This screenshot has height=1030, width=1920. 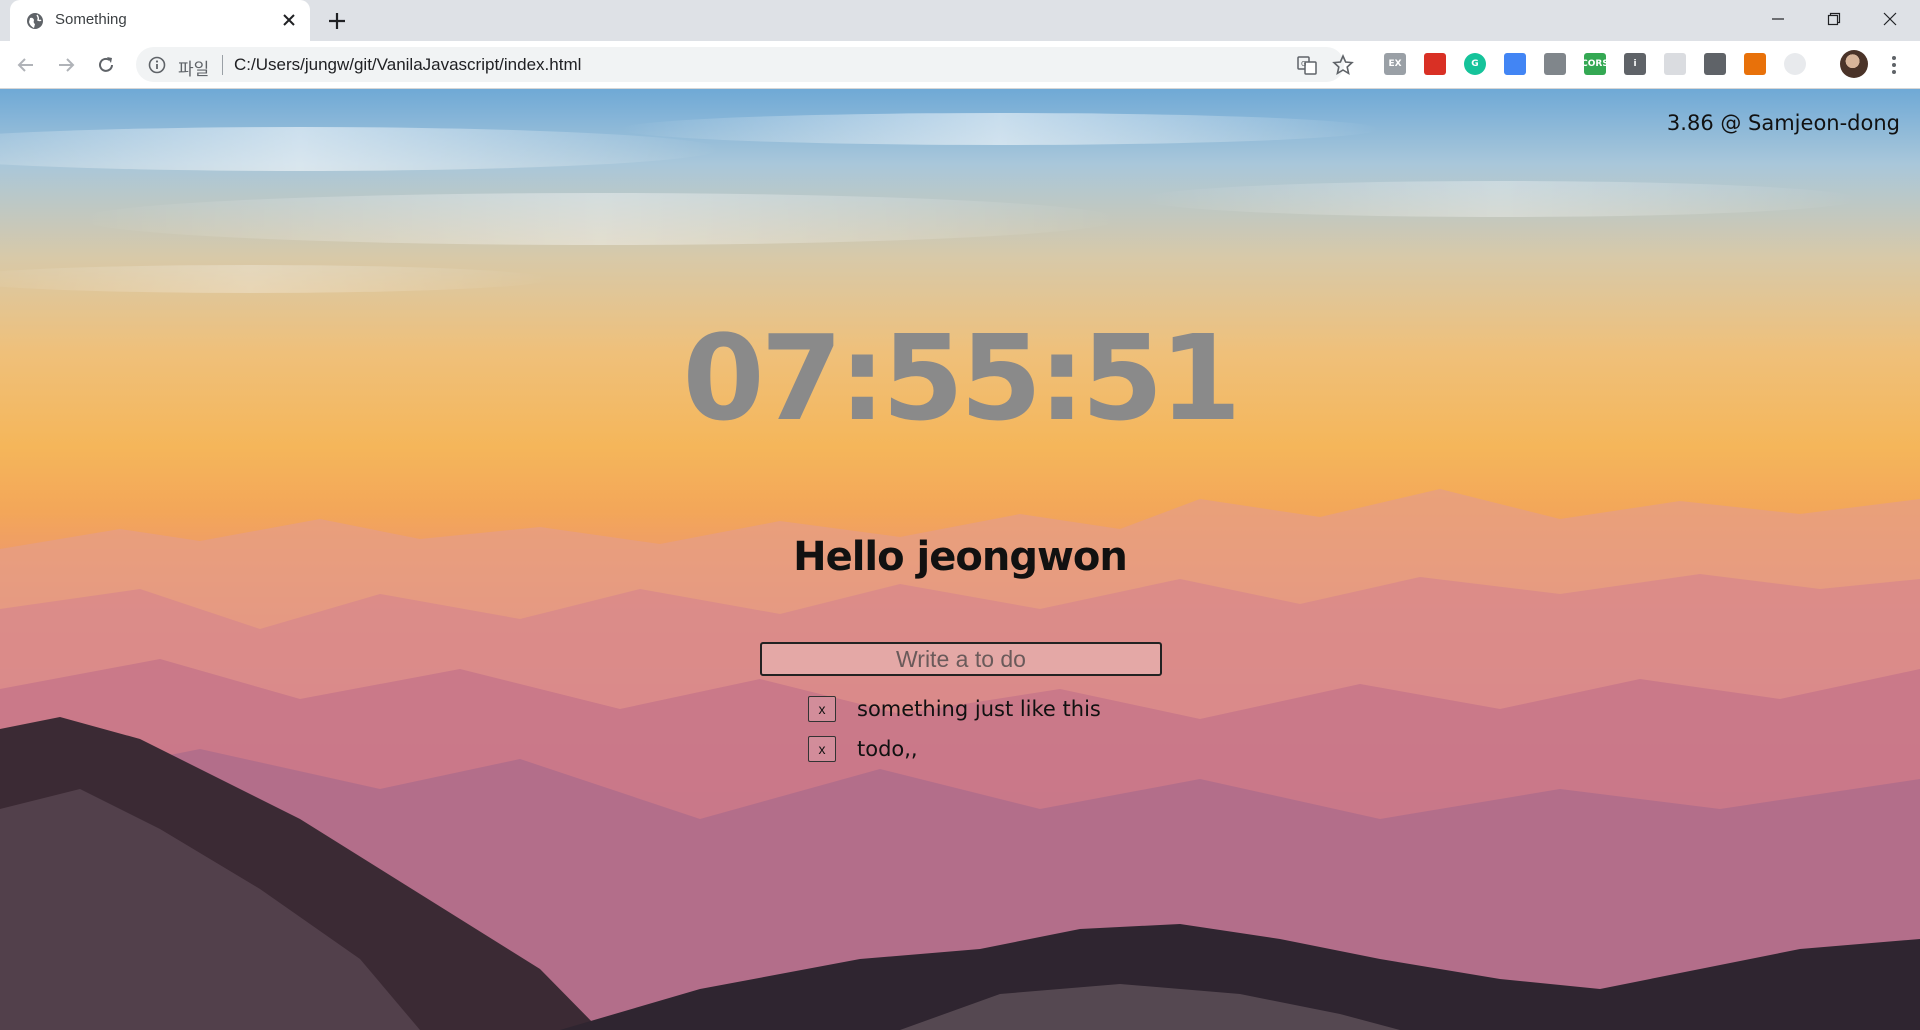 What do you see at coordinates (1675, 64) in the screenshot?
I see `blank-extension-icon` at bounding box center [1675, 64].